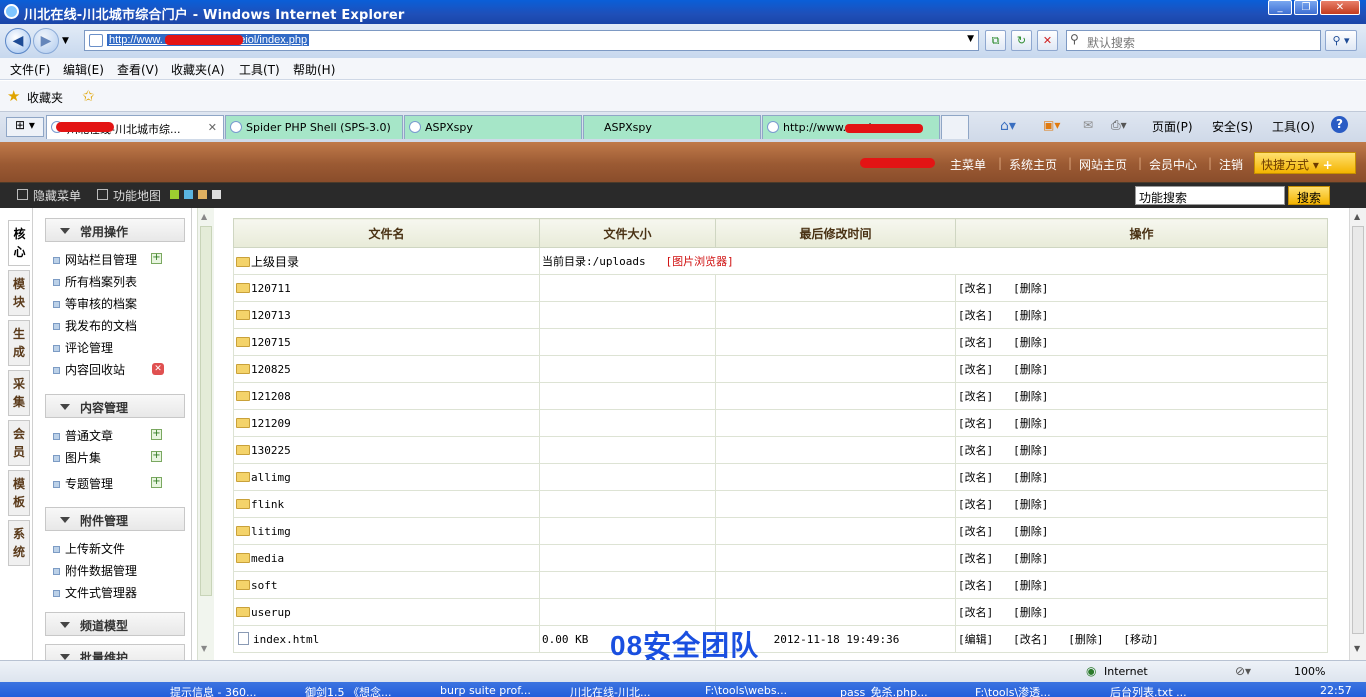 The height and width of the screenshot is (697, 1366). What do you see at coordinates (115, 230) in the screenshot?
I see `section-common: 常用操作` at bounding box center [115, 230].